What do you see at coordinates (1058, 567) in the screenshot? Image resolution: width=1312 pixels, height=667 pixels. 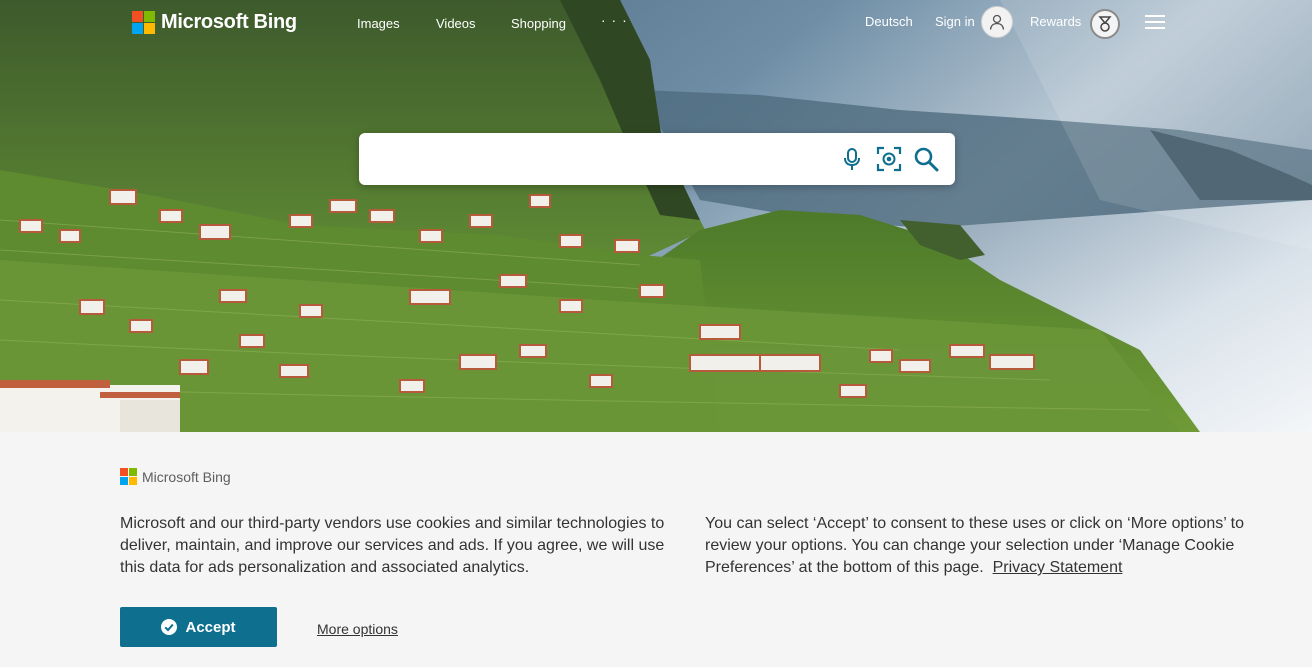 I see `privacy-statement-link: Privacy Statement` at bounding box center [1058, 567].